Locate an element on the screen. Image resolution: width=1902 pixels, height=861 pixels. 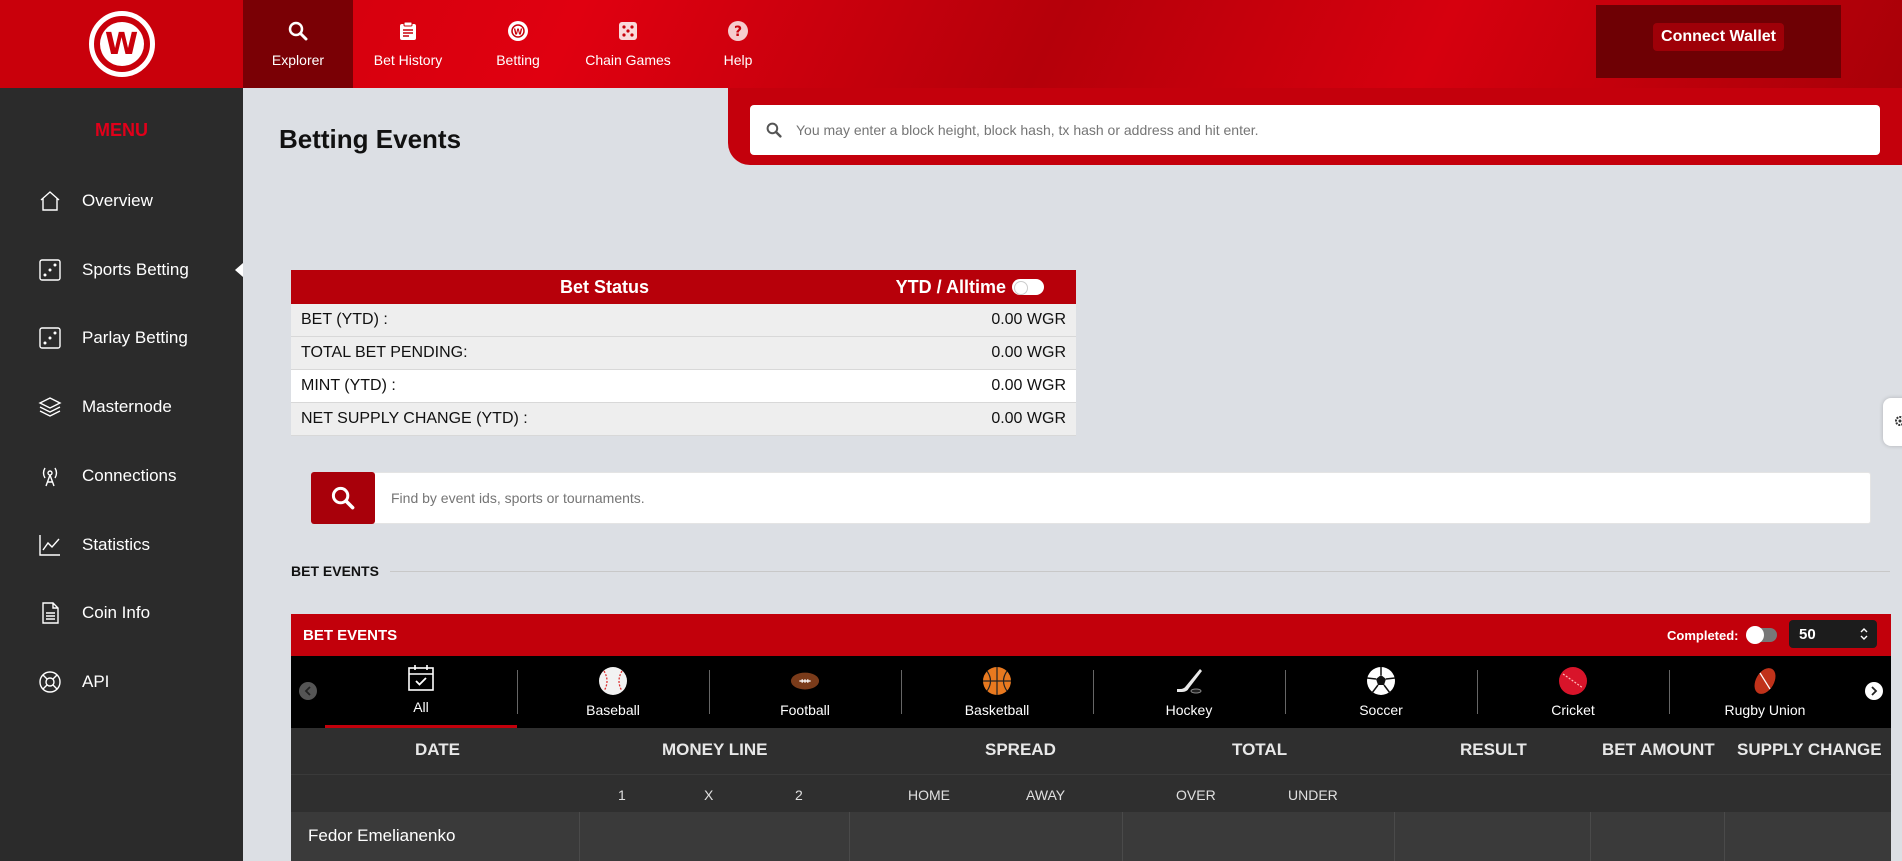
sidebar-item-statistics: Statistics is located at coordinates (121, 545).